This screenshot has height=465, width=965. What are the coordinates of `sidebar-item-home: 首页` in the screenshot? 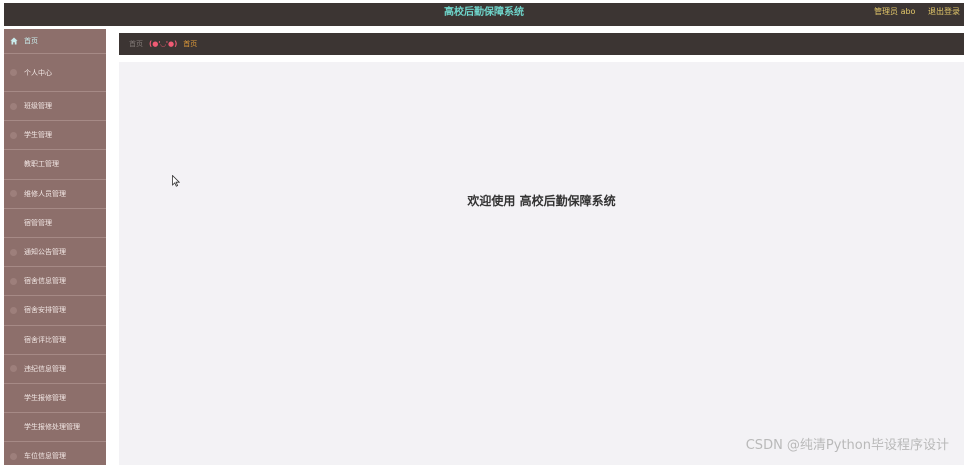 It's located at (55, 41).